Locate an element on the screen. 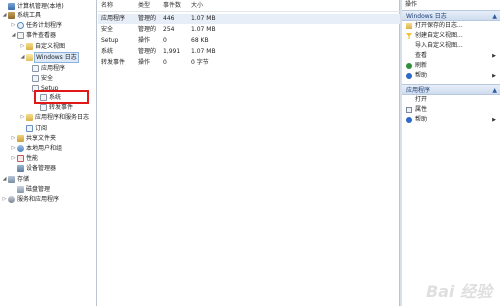  cell-event-count: 0 is located at coordinates (165, 62).